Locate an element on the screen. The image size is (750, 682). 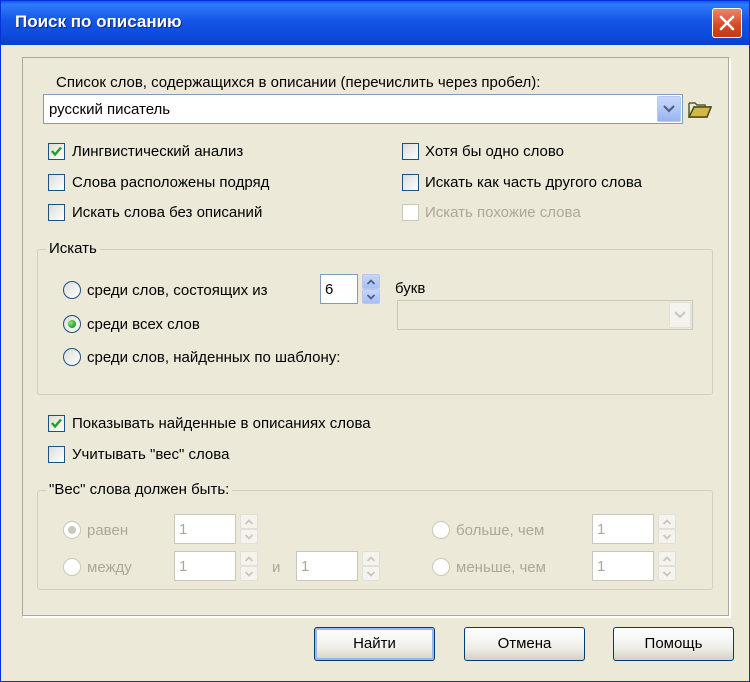
length-spinner is located at coordinates (371, 289).